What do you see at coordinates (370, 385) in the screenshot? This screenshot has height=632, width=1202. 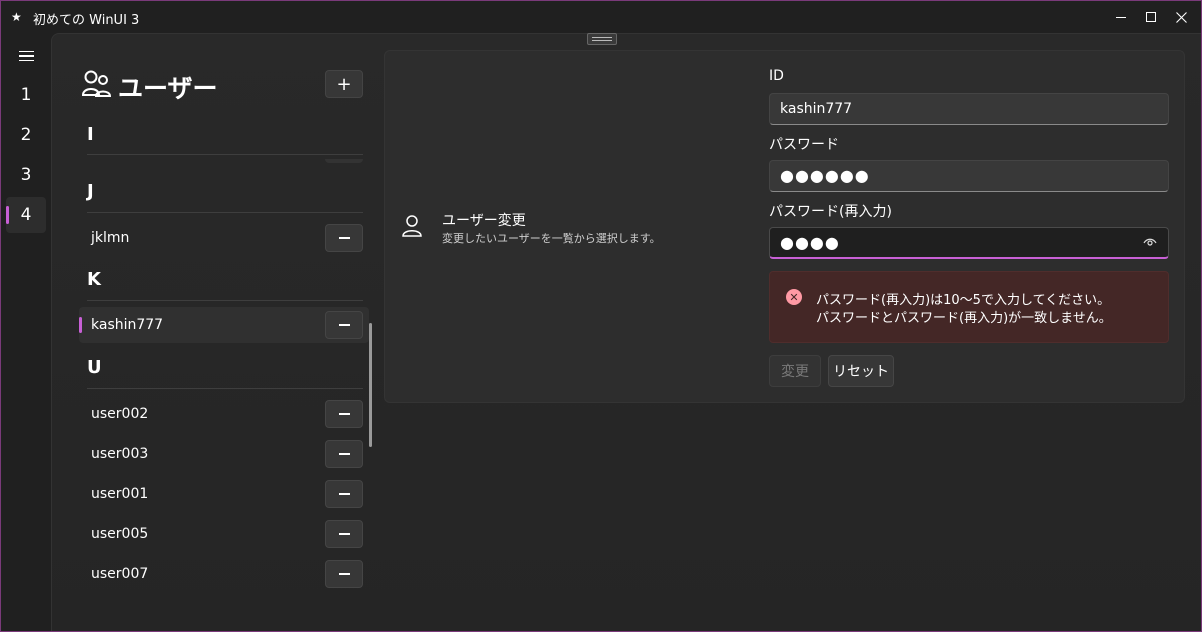 I see `list-scrollbar` at bounding box center [370, 385].